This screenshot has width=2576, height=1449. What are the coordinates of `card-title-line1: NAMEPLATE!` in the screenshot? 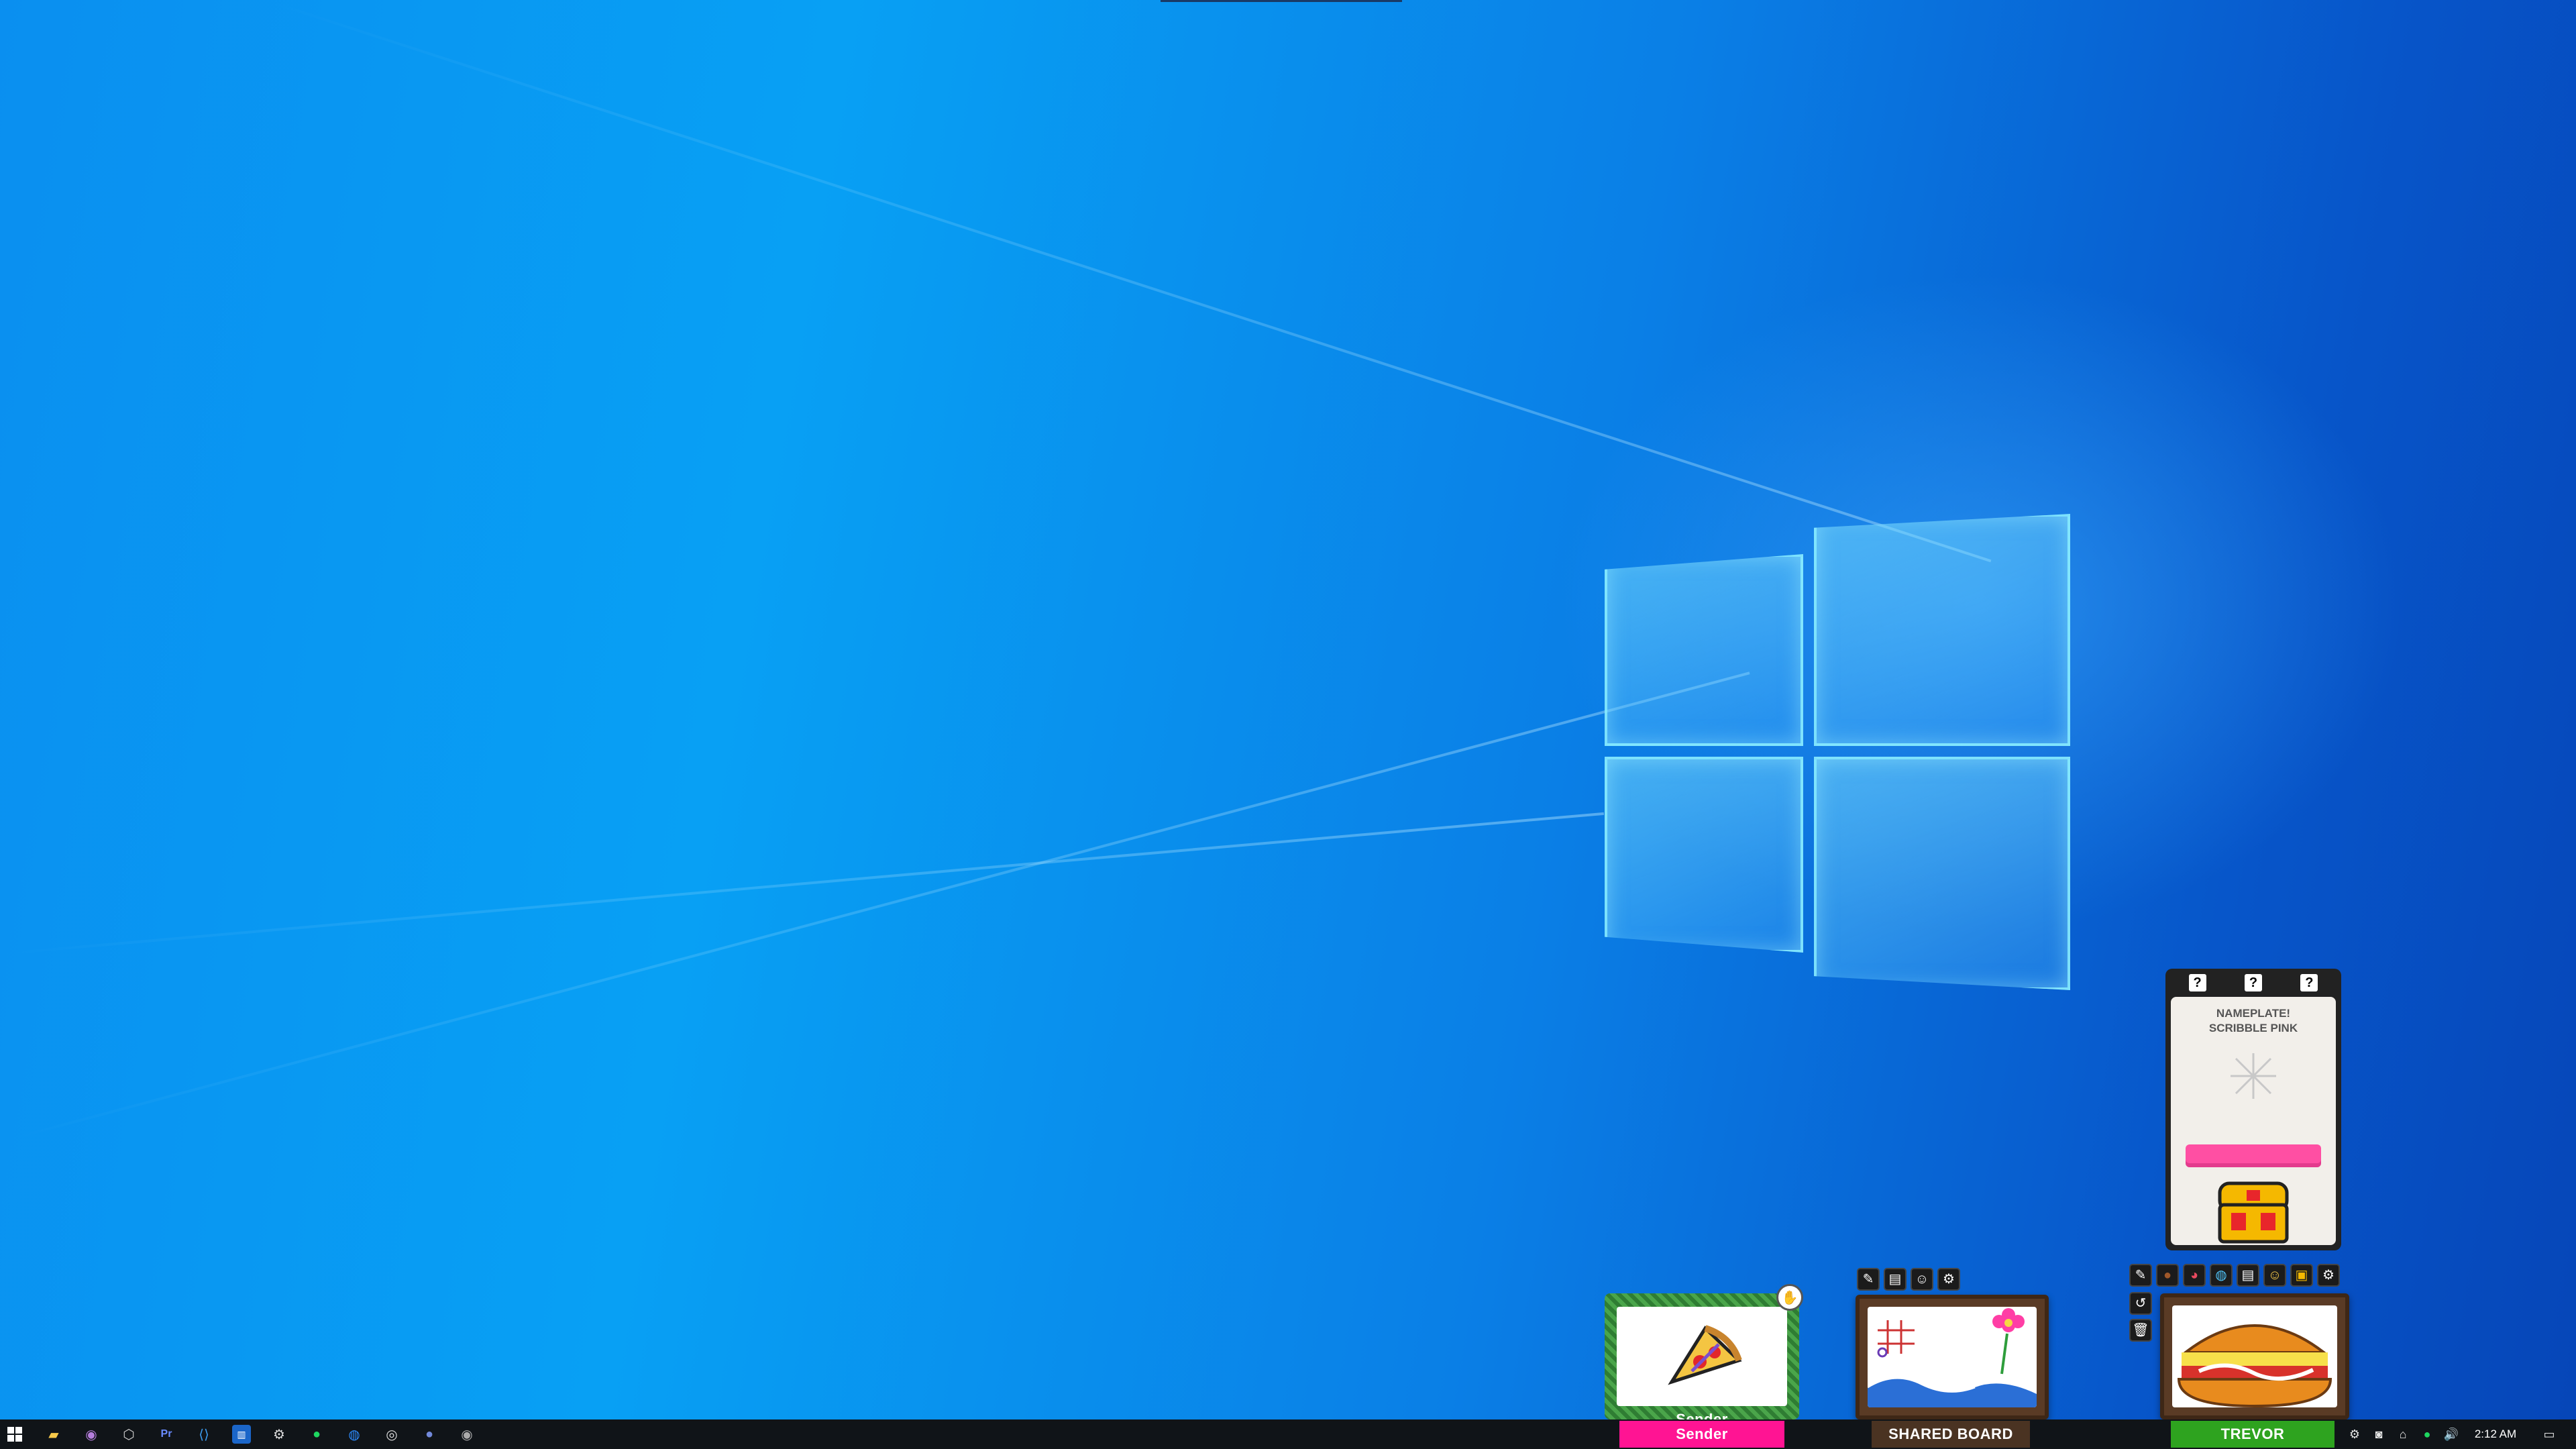 It's located at (2253, 1013).